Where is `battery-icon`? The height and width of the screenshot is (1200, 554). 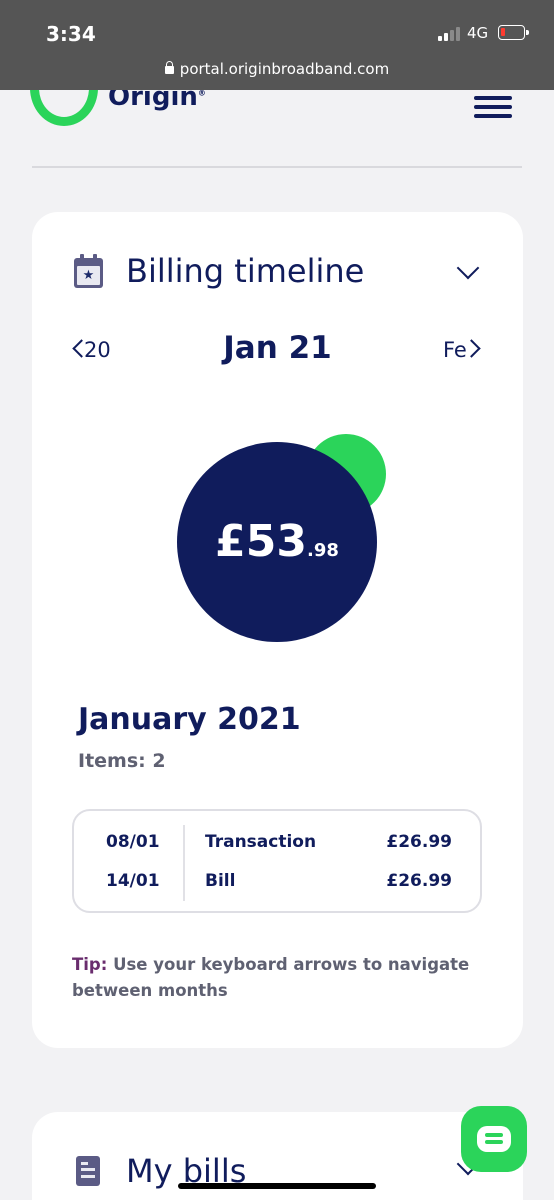
battery-icon is located at coordinates (513, 32).